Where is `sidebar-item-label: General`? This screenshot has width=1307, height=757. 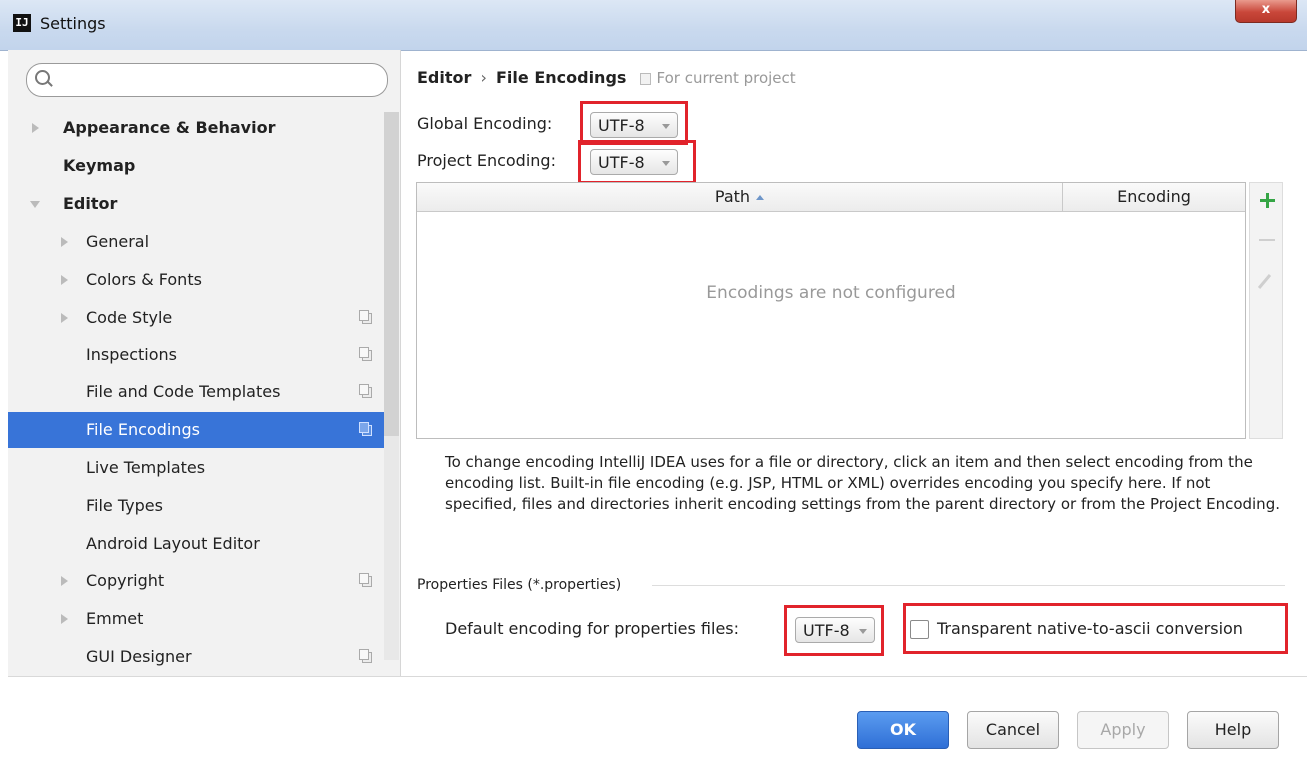
sidebar-item-label: General is located at coordinates (118, 241).